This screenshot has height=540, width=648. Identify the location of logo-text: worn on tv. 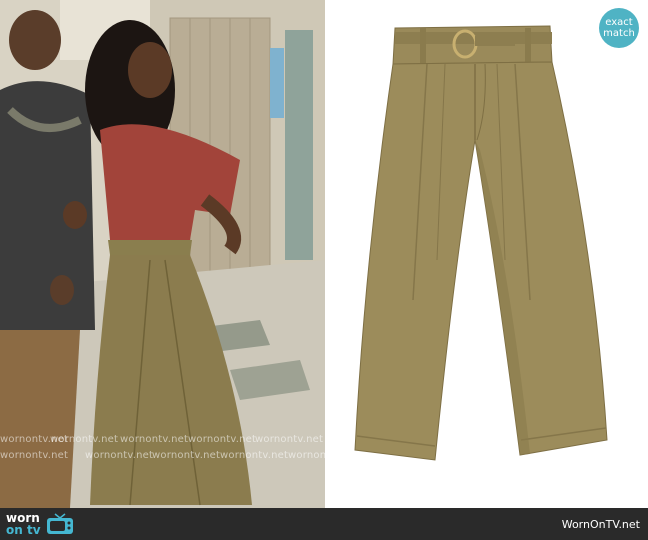
(23, 524).